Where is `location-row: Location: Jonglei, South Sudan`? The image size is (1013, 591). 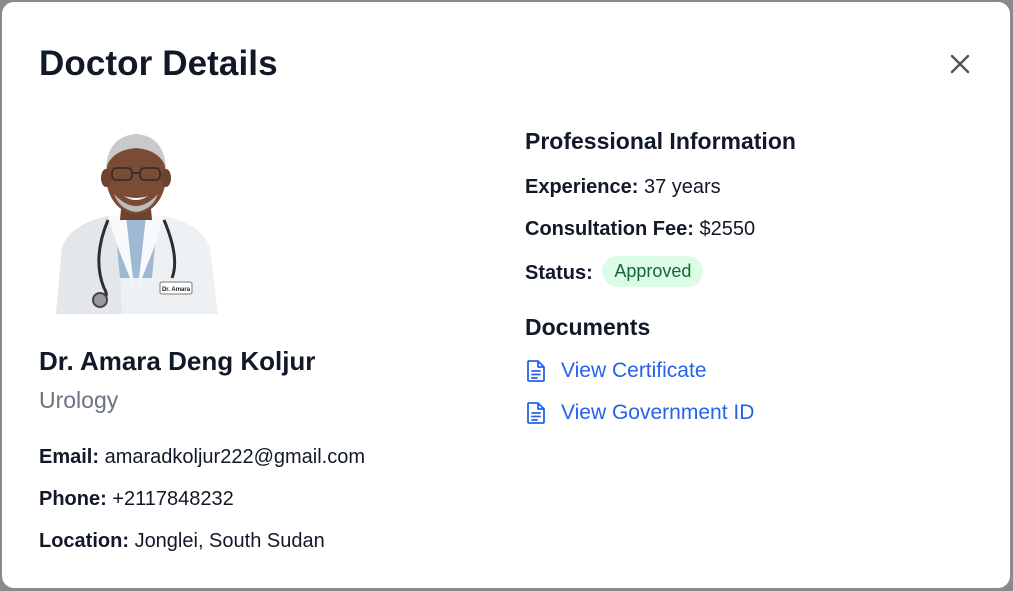 location-row: Location: Jonglei, South Sudan is located at coordinates (182, 541).